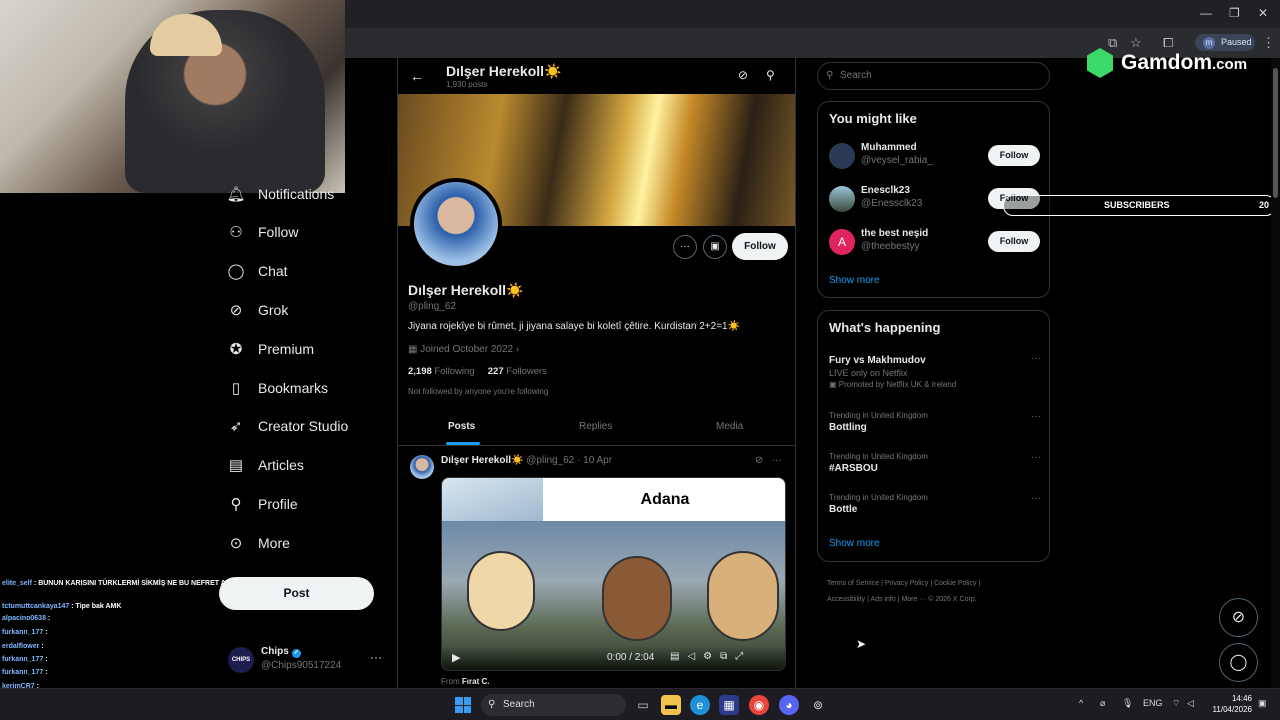 This screenshot has width=1280, height=720. I want to click on browser-menu-icon: ⋮, so click(1268, 43).